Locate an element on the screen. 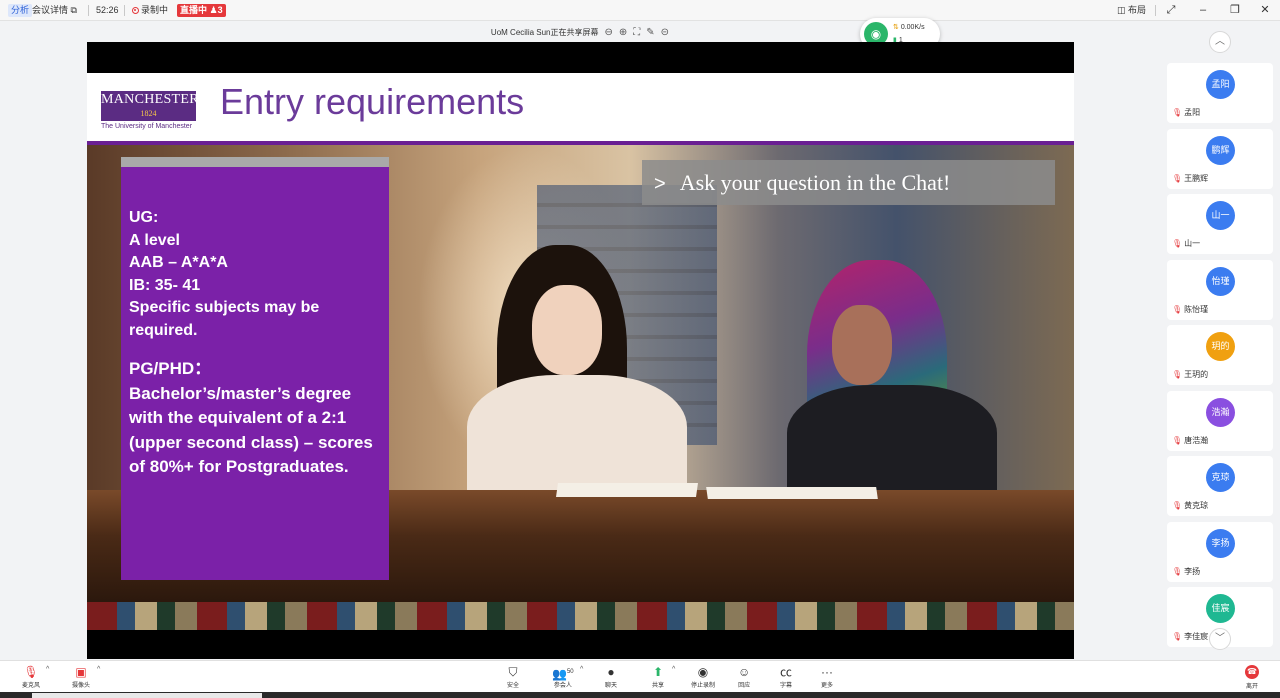 This screenshot has height=698, width=1280. layout-label: 布局 is located at coordinates (1137, 10).